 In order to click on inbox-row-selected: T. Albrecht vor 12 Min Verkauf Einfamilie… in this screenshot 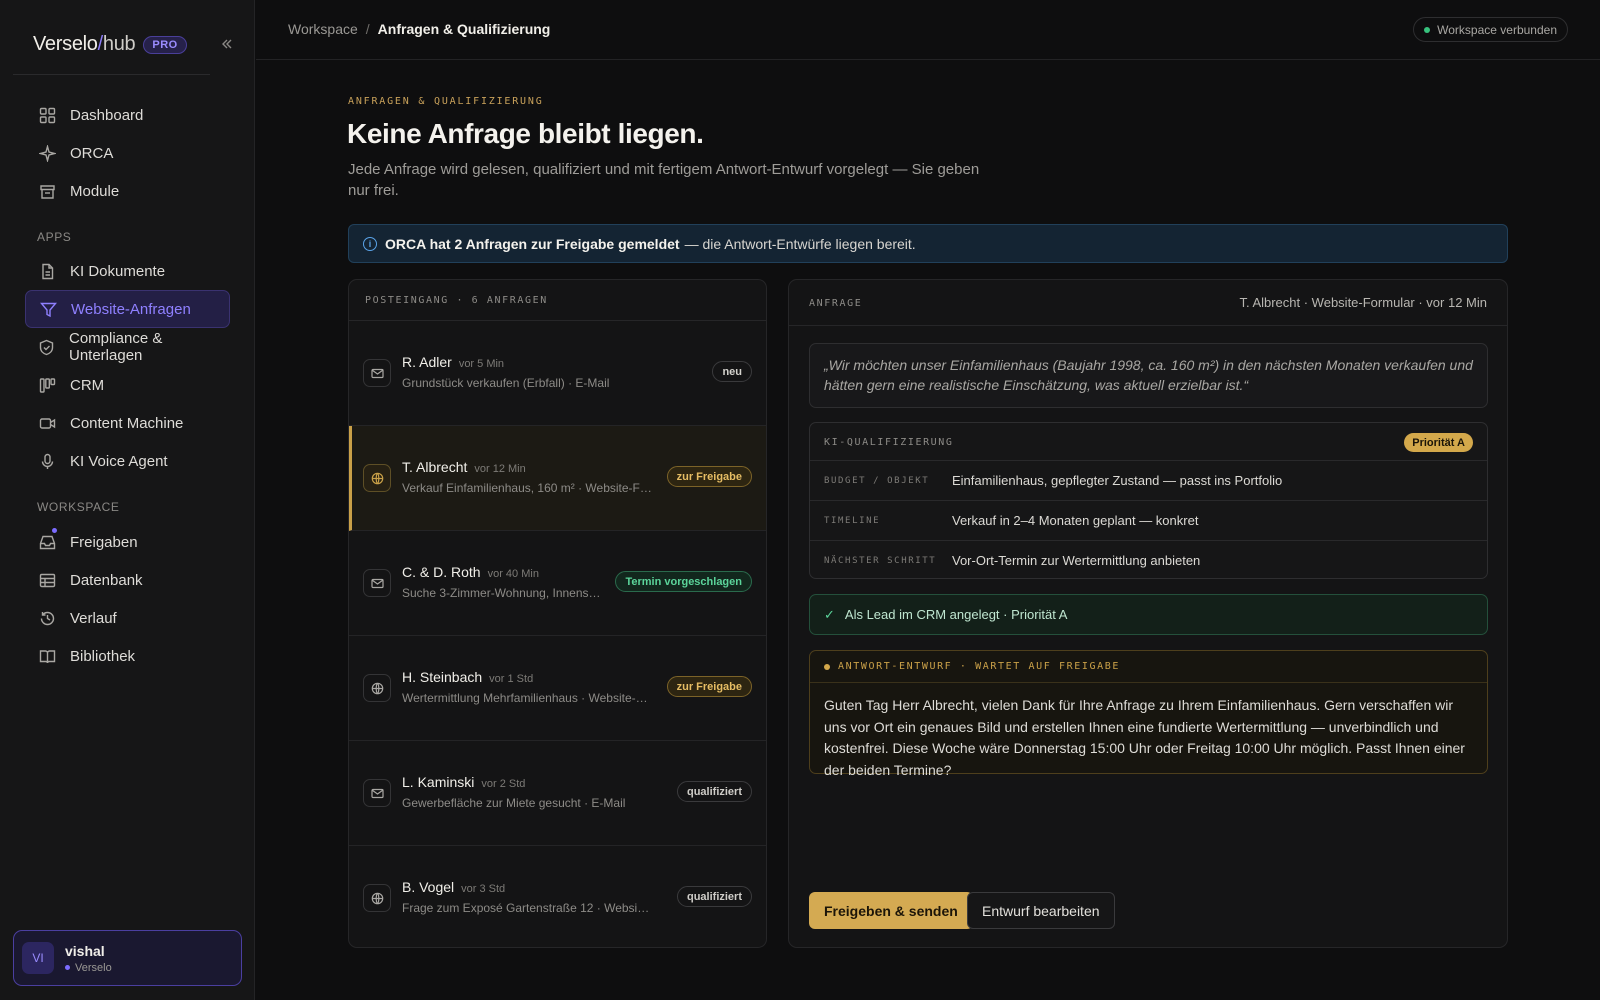, I will do `click(557, 478)`.